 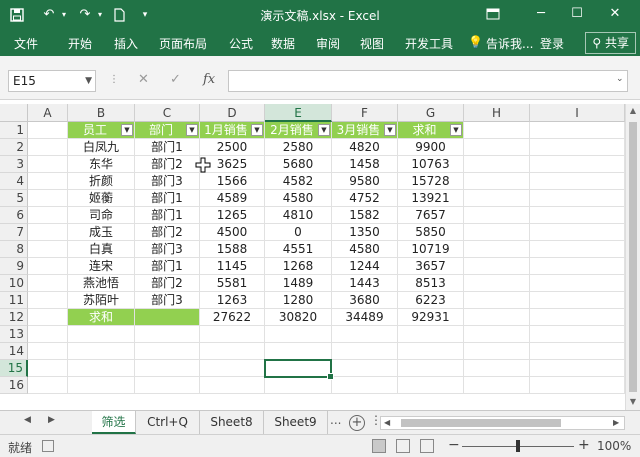 I want to click on cell-i2, so click(x=577, y=147).